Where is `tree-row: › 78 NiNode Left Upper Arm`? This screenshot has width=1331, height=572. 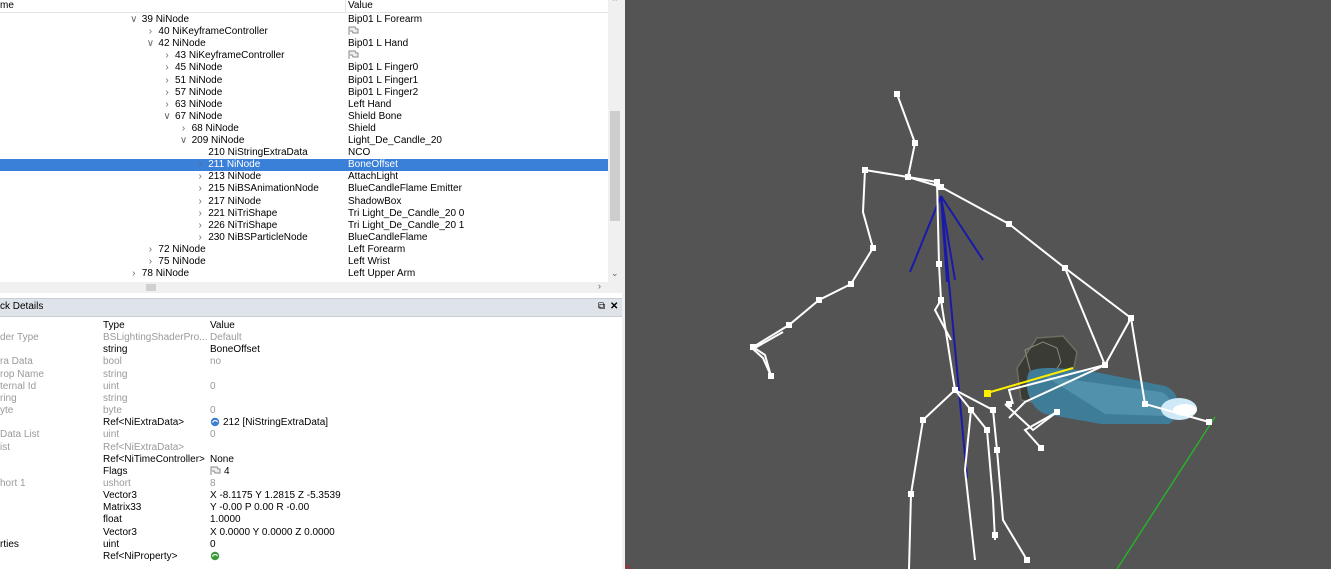
tree-row: › 78 NiNode Left Upper Arm is located at coordinates (304, 274).